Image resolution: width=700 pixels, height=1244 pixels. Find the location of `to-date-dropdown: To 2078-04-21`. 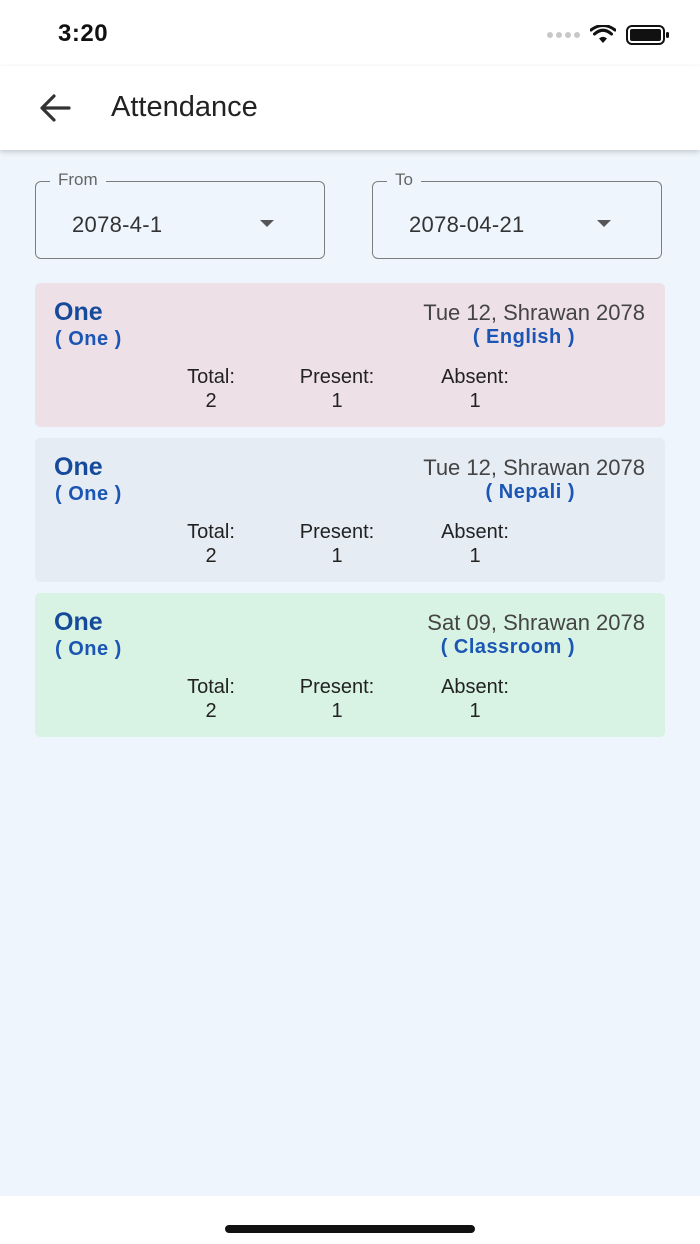

to-date-dropdown: To 2078-04-21 is located at coordinates (517, 214).